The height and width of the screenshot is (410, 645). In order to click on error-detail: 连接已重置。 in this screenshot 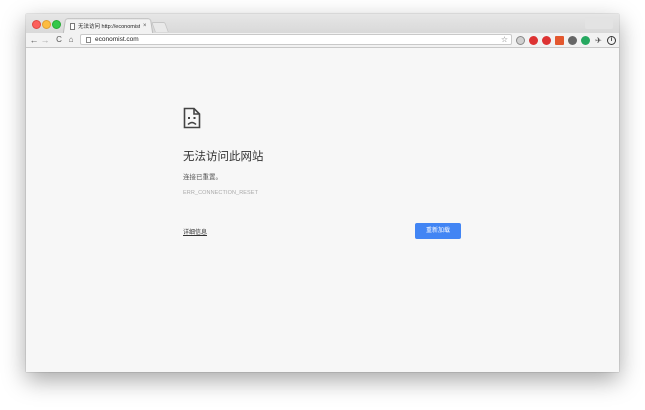, I will do `click(202, 177)`.